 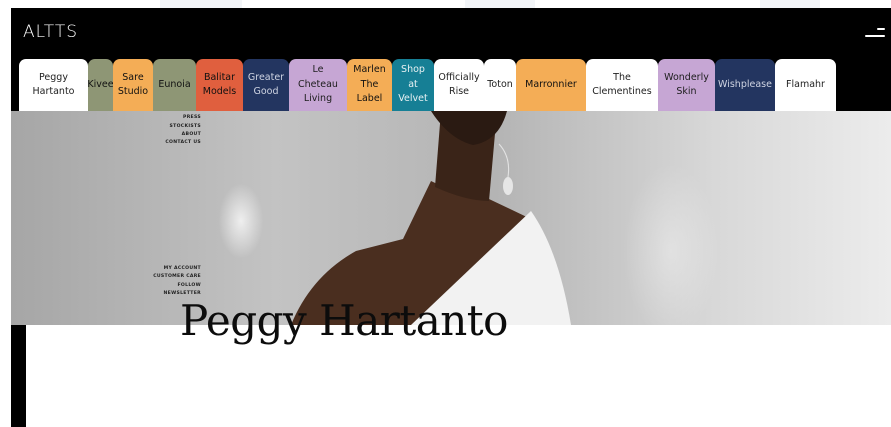 I want to click on site-logo: ALTTS, so click(x=50, y=32).